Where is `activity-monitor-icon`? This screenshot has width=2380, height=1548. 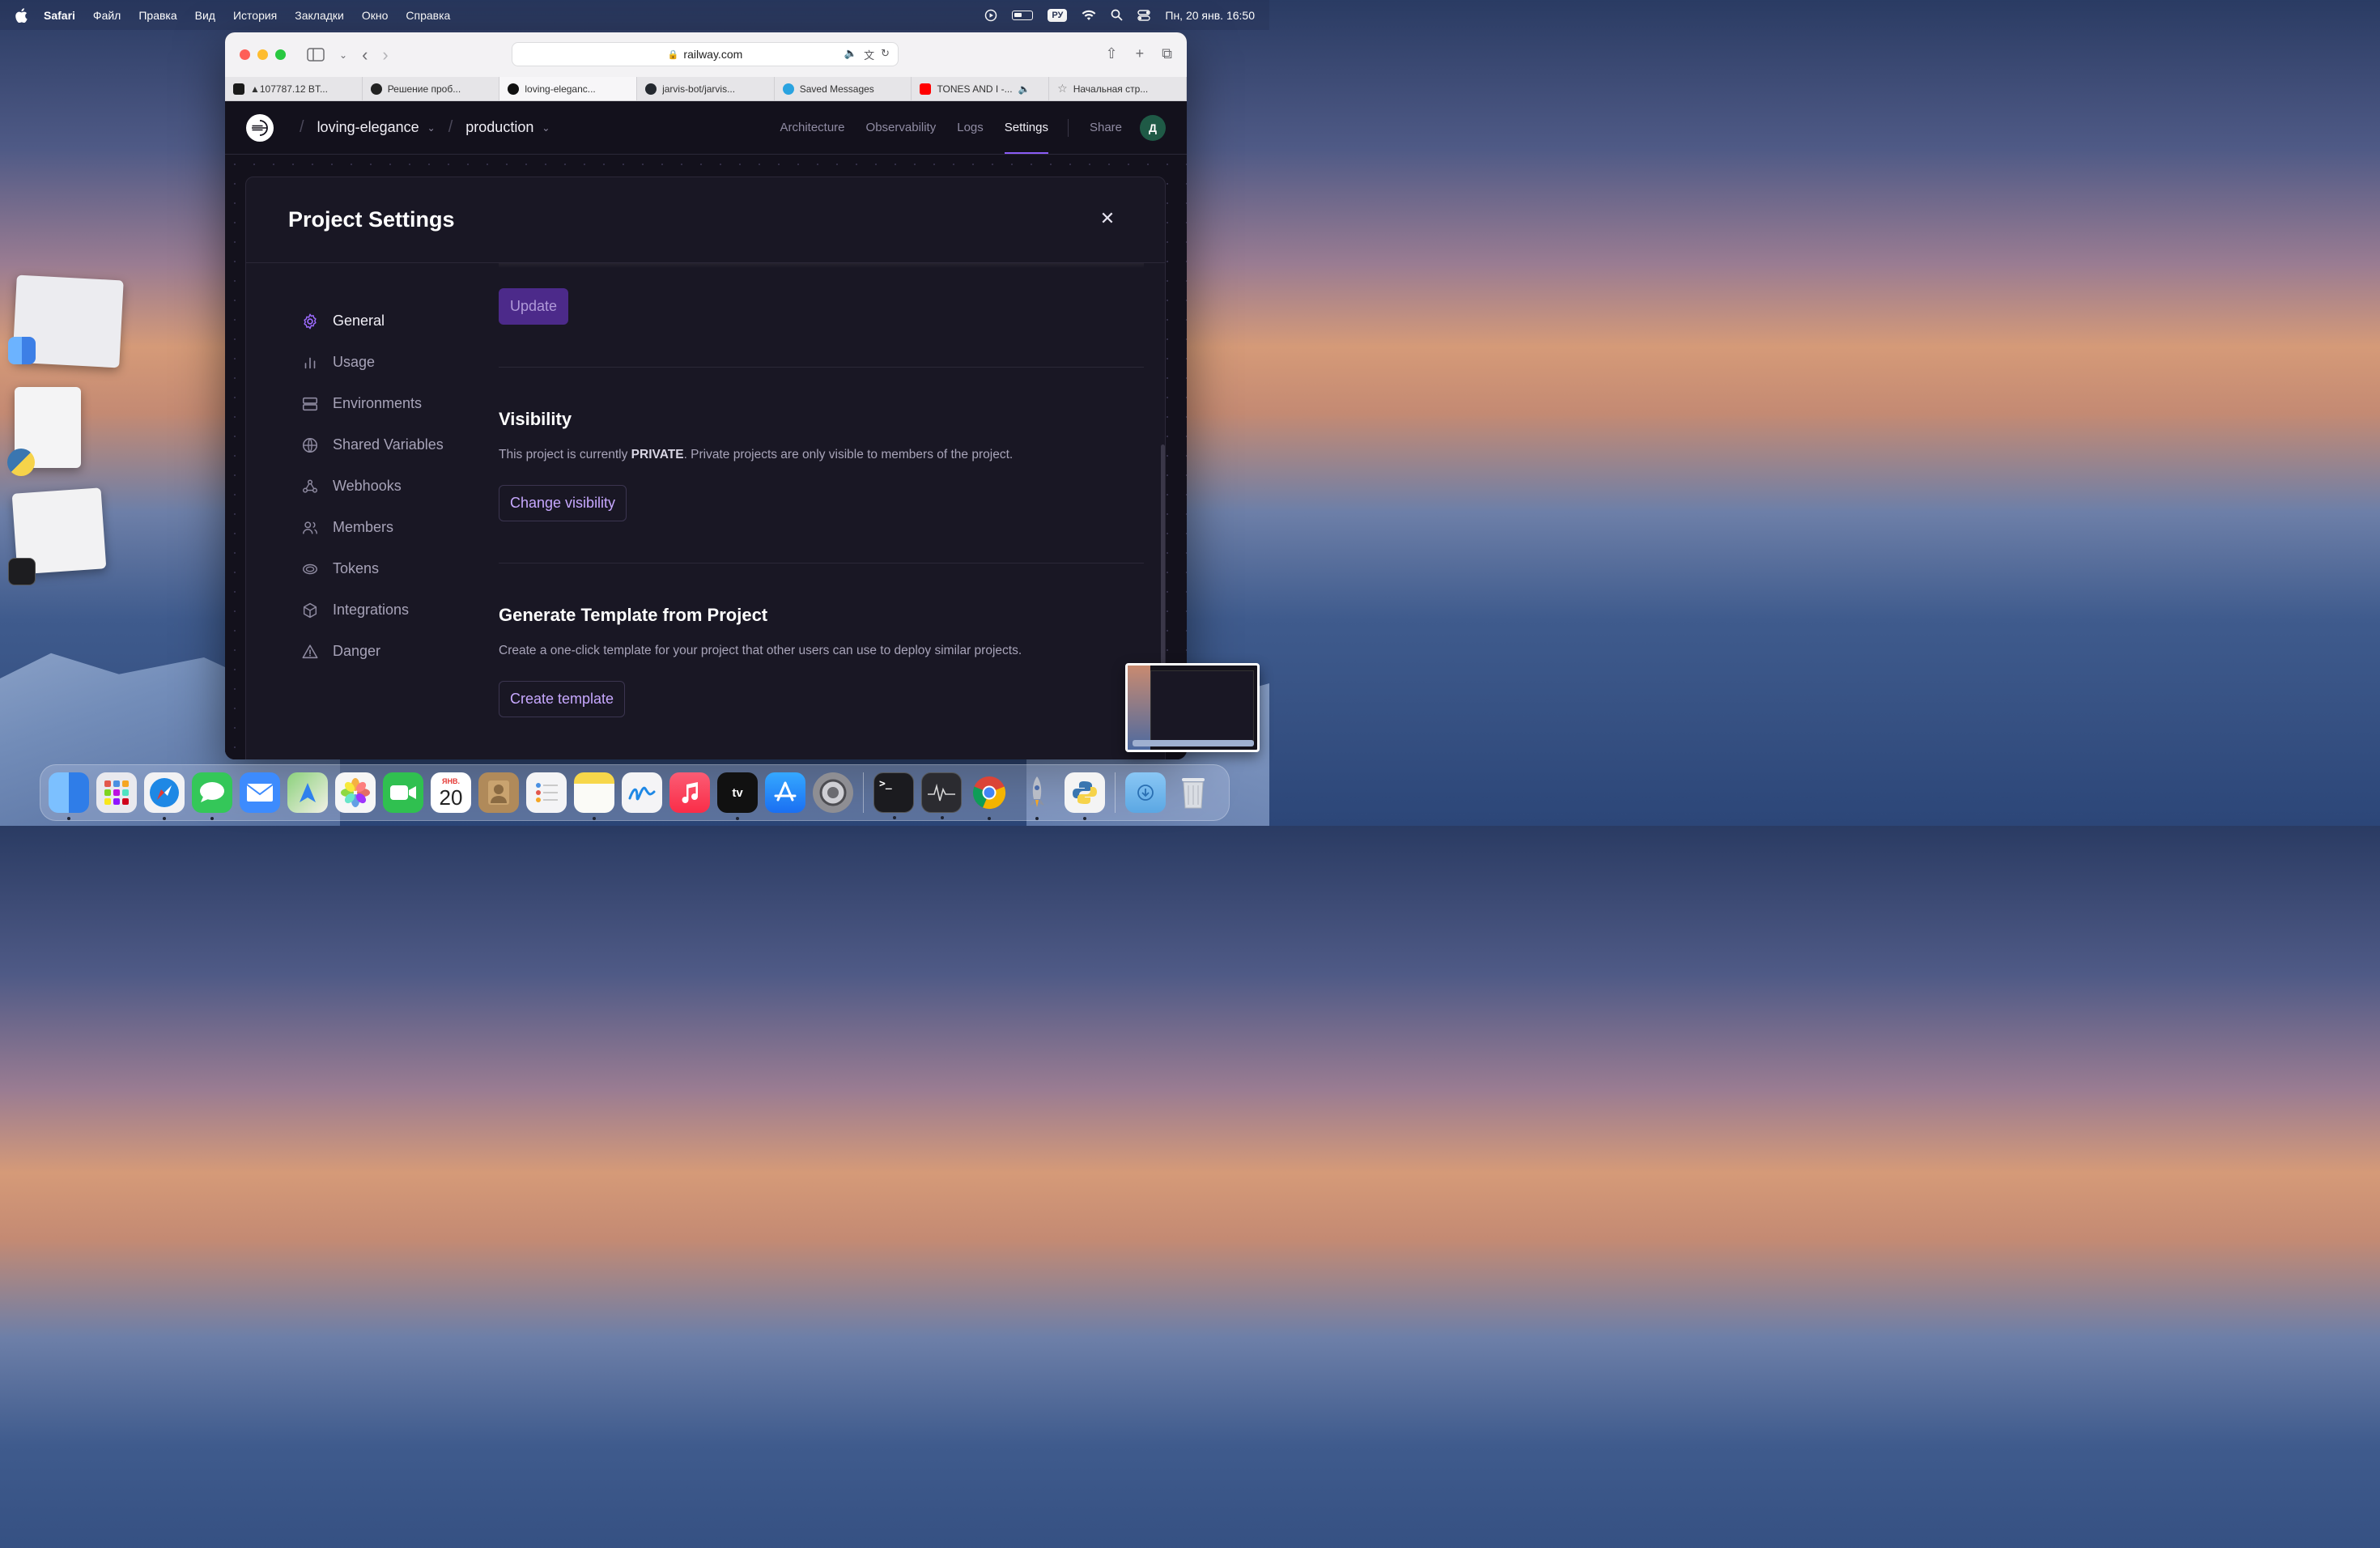 activity-monitor-icon is located at coordinates (941, 795).